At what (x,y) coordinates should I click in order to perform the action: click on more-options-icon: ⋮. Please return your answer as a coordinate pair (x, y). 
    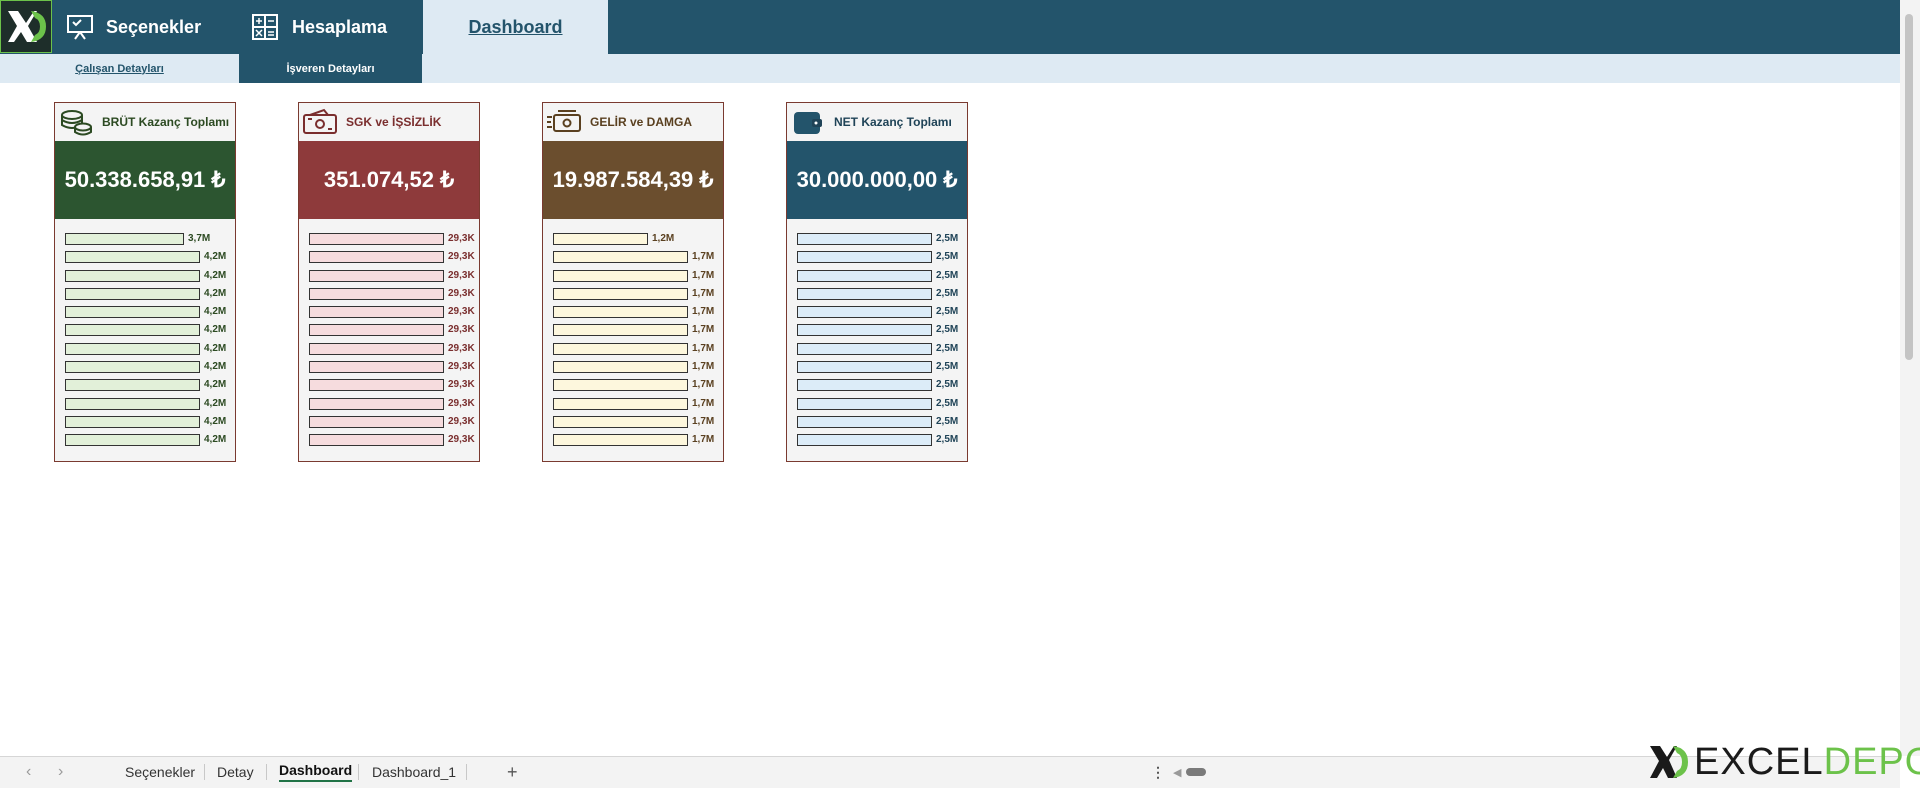
    Looking at the image, I should click on (1158, 772).